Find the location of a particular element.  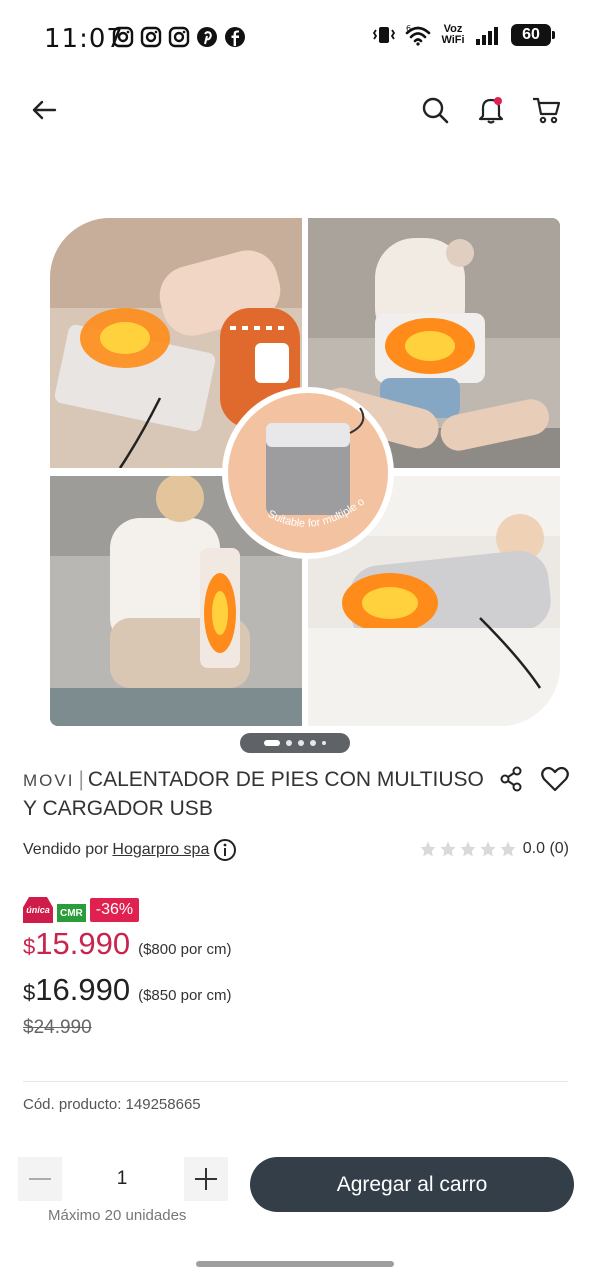

price-normal-unit: ($850 por cm) is located at coordinates (185, 995).